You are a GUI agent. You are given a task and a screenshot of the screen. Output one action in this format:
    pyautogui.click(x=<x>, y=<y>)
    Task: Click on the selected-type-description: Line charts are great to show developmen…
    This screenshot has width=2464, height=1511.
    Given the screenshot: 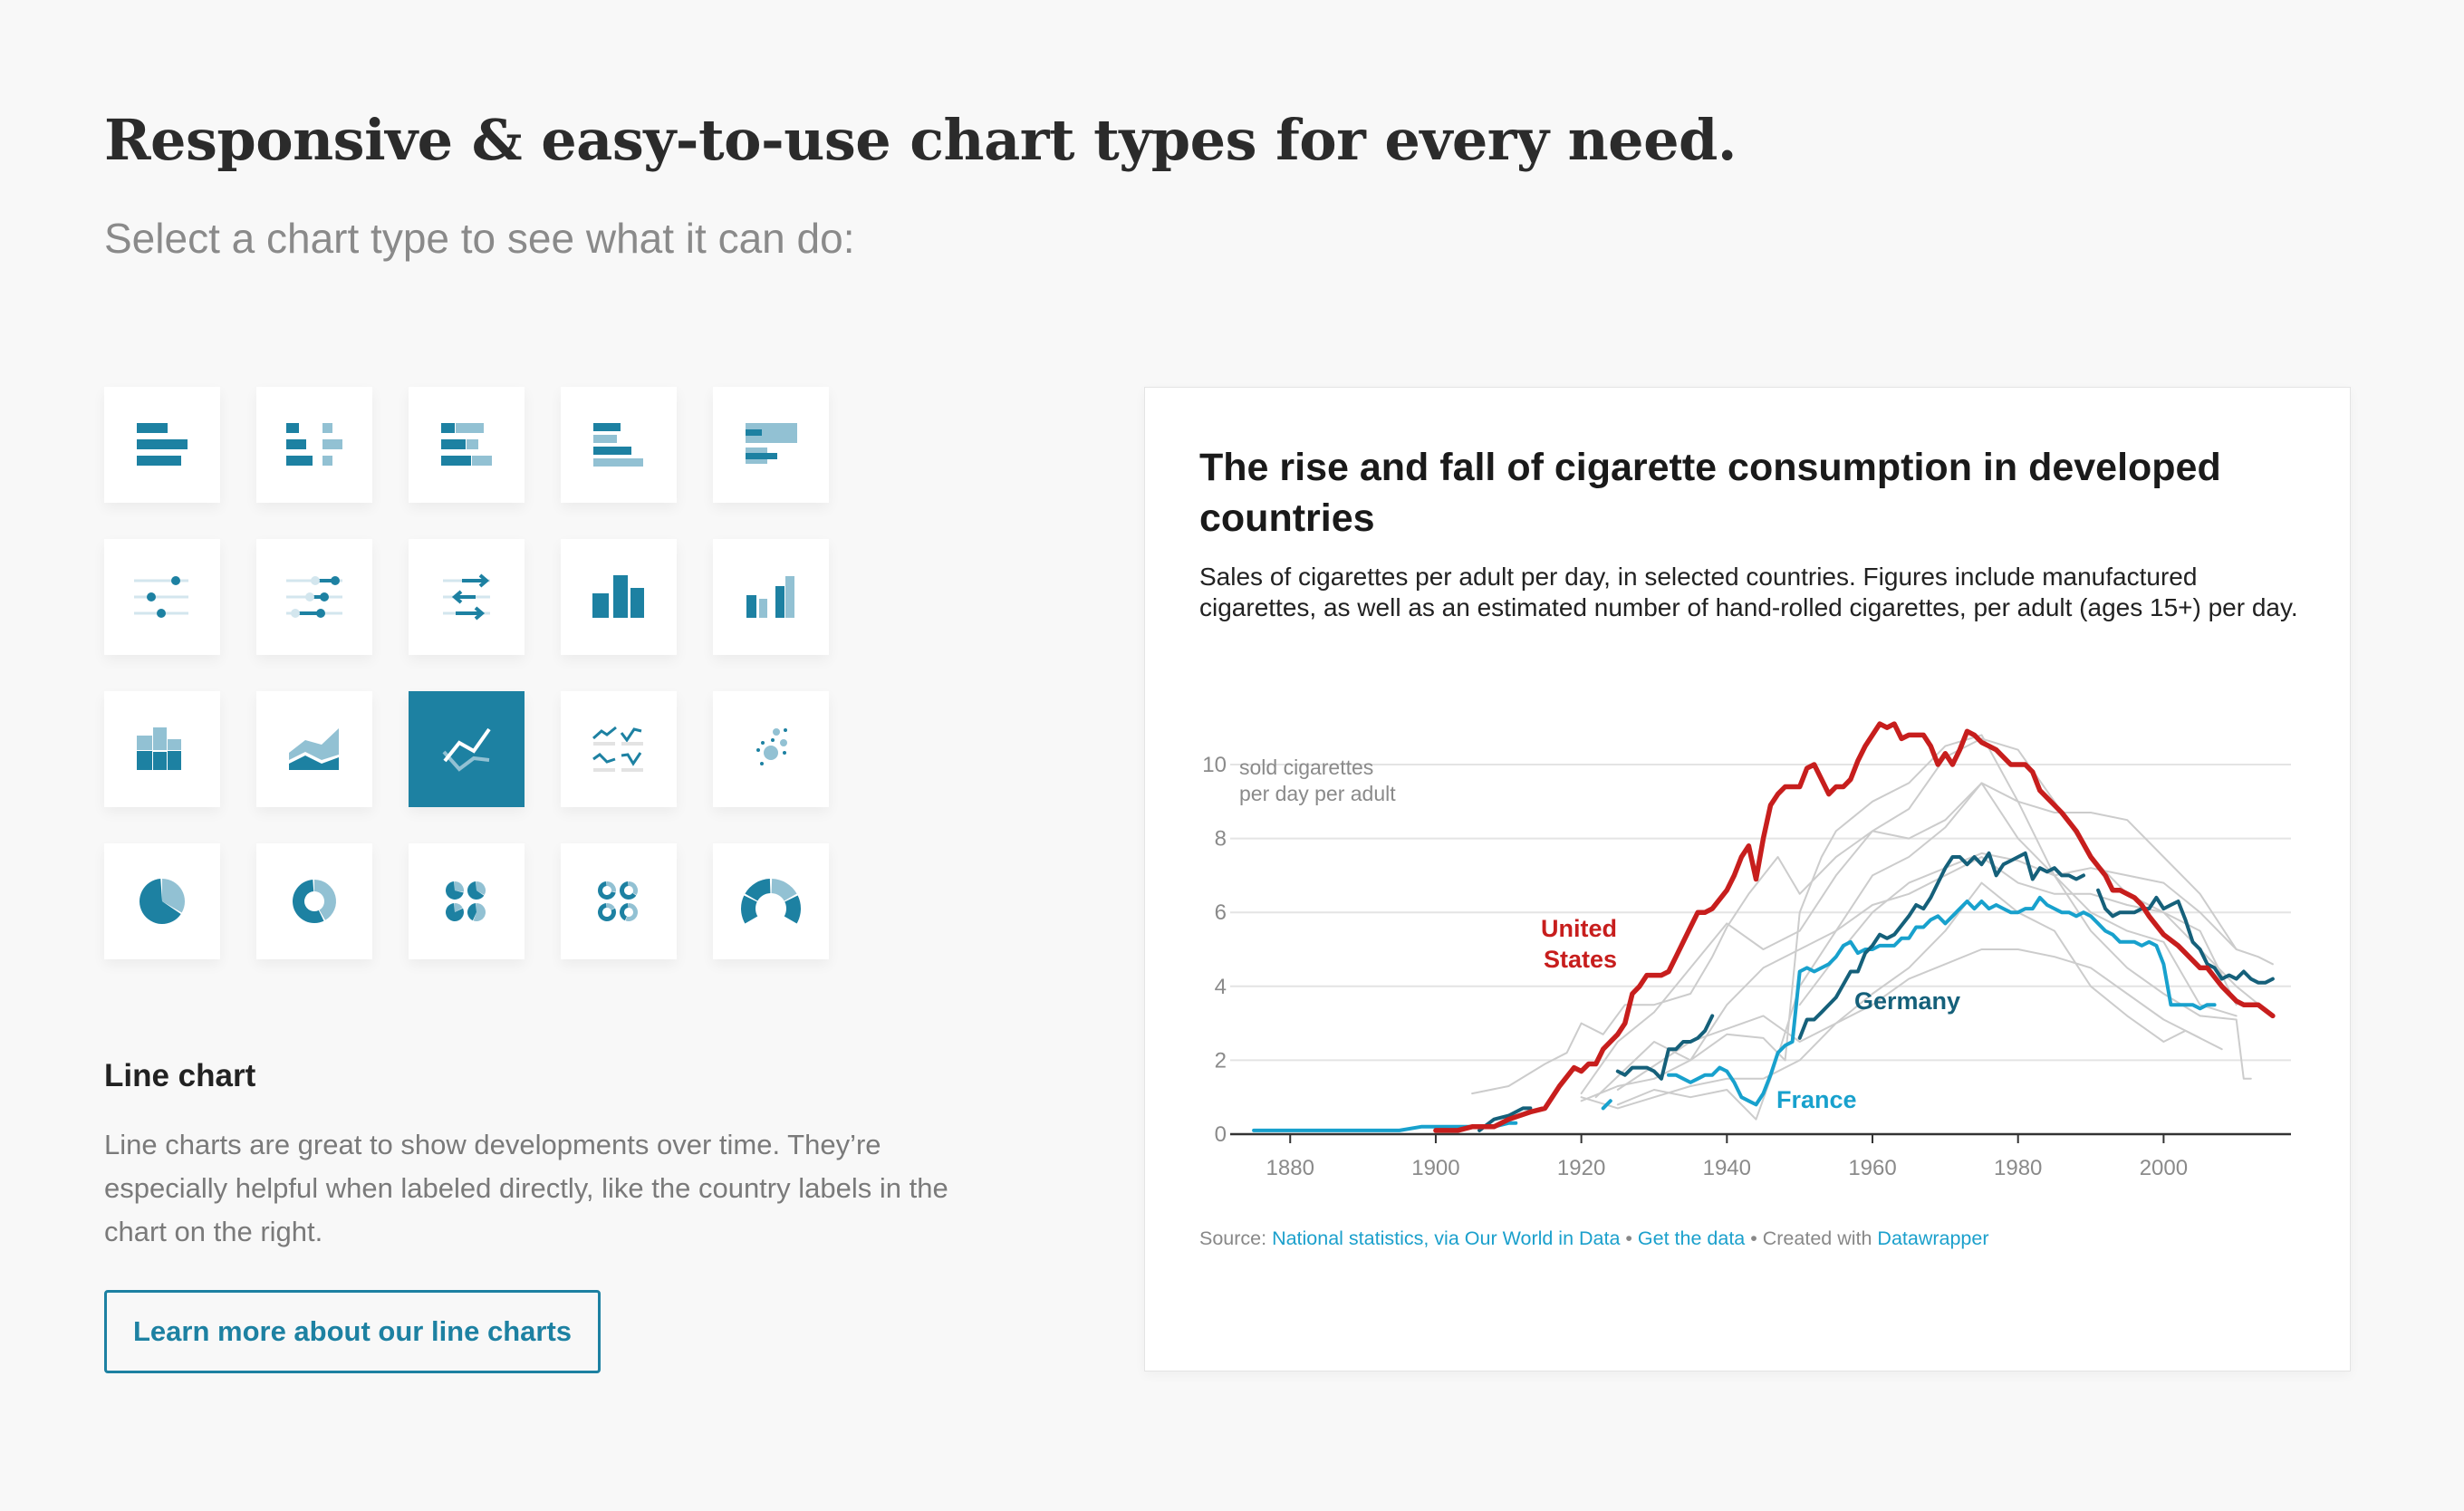 What is the action you would take?
    pyautogui.click(x=526, y=1188)
    